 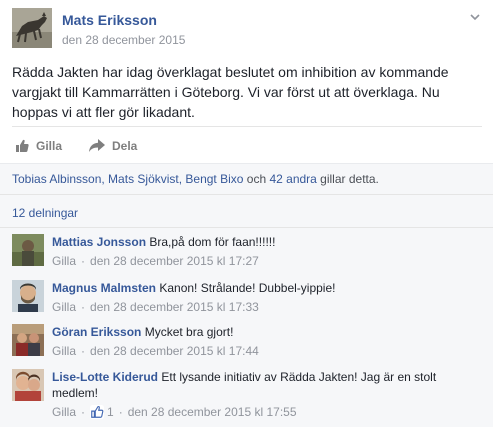 What do you see at coordinates (32, 28) in the screenshot?
I see `author-avatar` at bounding box center [32, 28].